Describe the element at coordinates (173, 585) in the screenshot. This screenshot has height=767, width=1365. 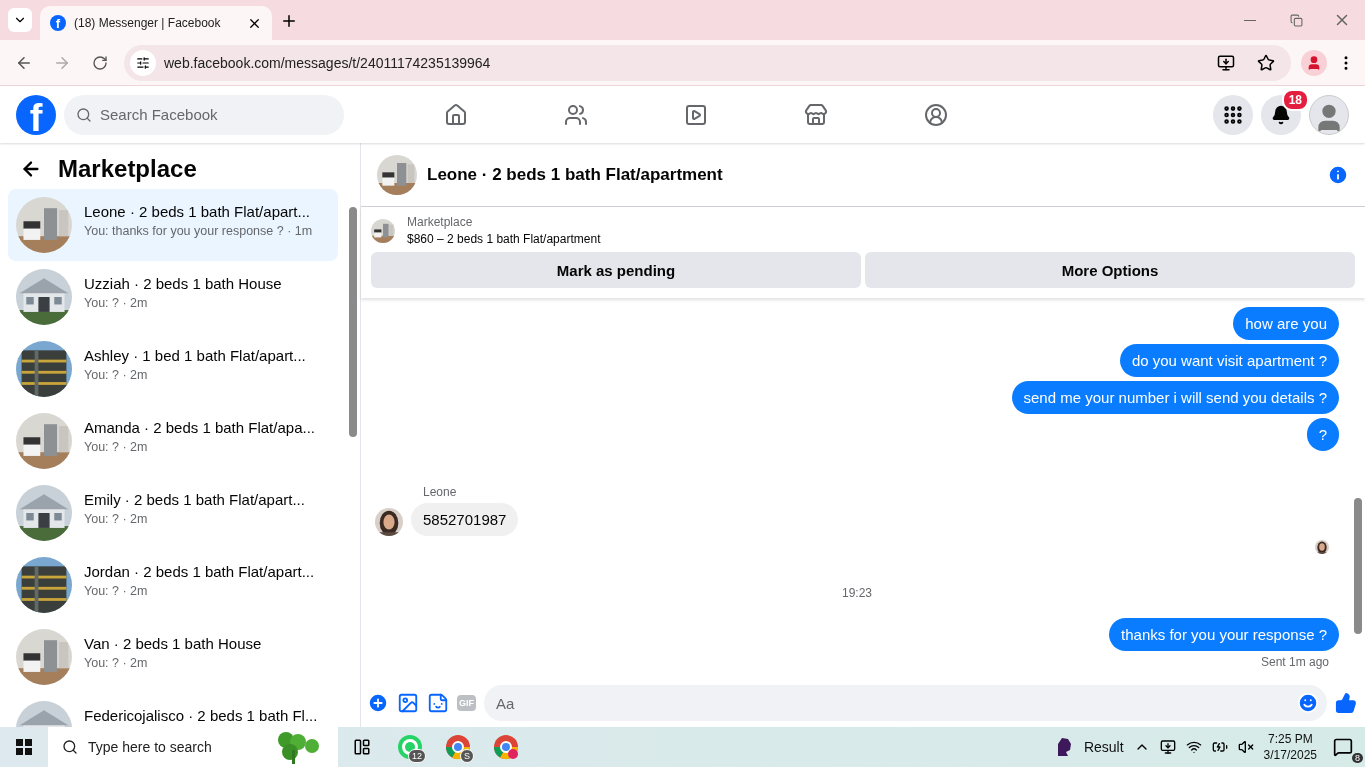
I see `conversation-item: Jordan · 2 beds 1 bath Flat/apart... You: ? · 2m` at that location.